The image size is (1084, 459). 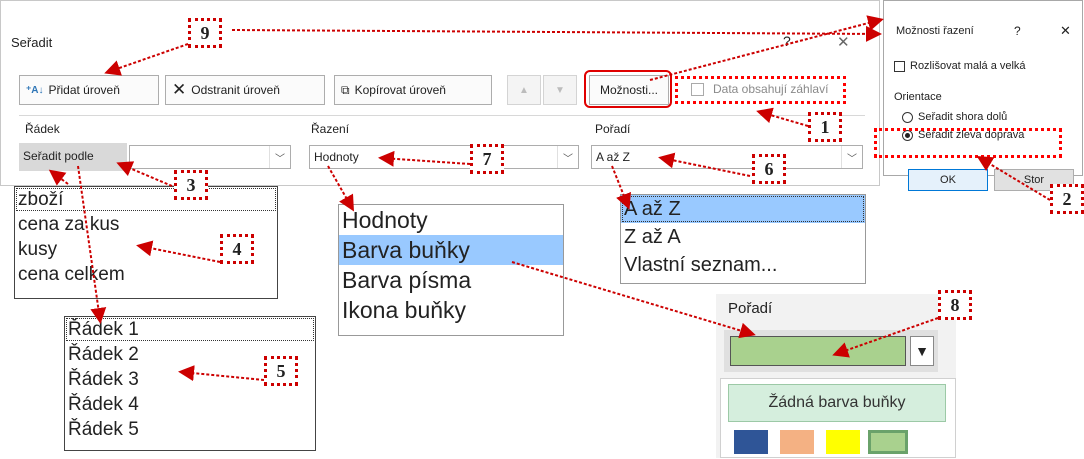 I want to click on callout-2: 2, so click(x=1067, y=199).